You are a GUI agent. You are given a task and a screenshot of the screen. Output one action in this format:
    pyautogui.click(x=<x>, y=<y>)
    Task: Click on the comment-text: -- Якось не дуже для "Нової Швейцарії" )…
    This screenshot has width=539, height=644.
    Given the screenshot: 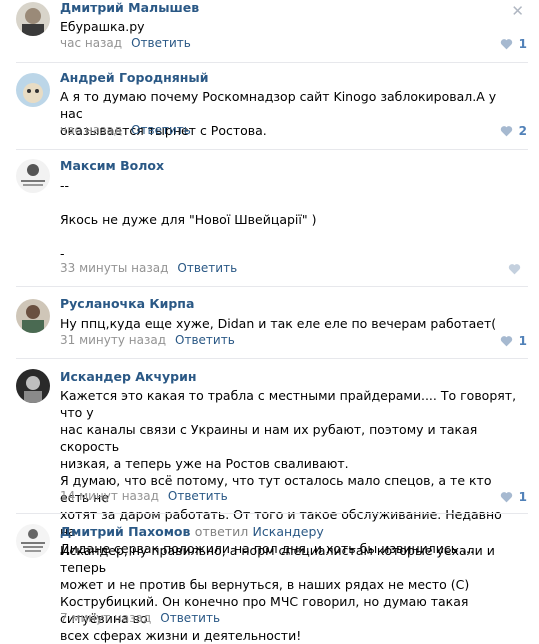 What is the action you would take?
    pyautogui.click(x=290, y=219)
    